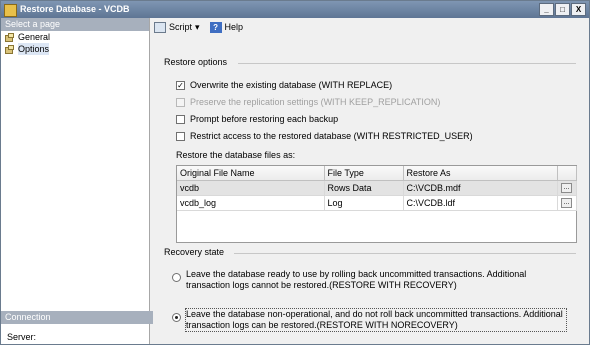  I want to click on help-button: ? Help, so click(226, 27).